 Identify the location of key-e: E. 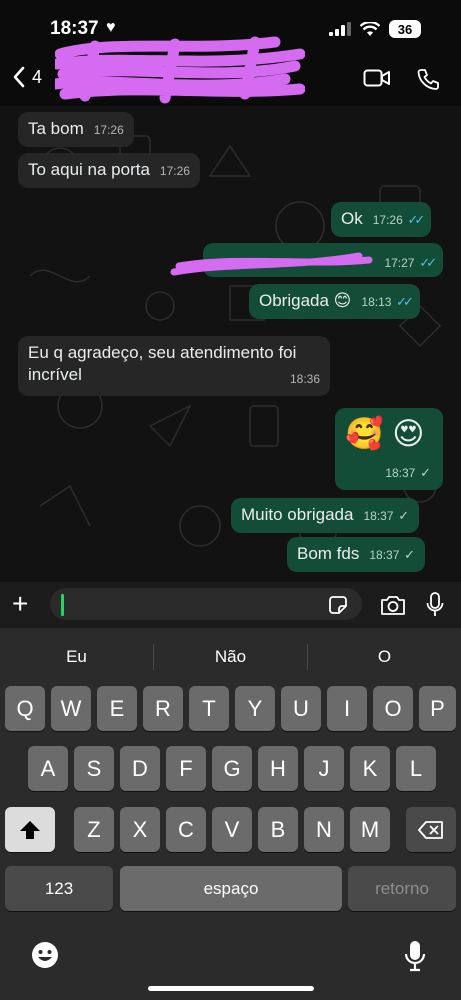
(117, 708).